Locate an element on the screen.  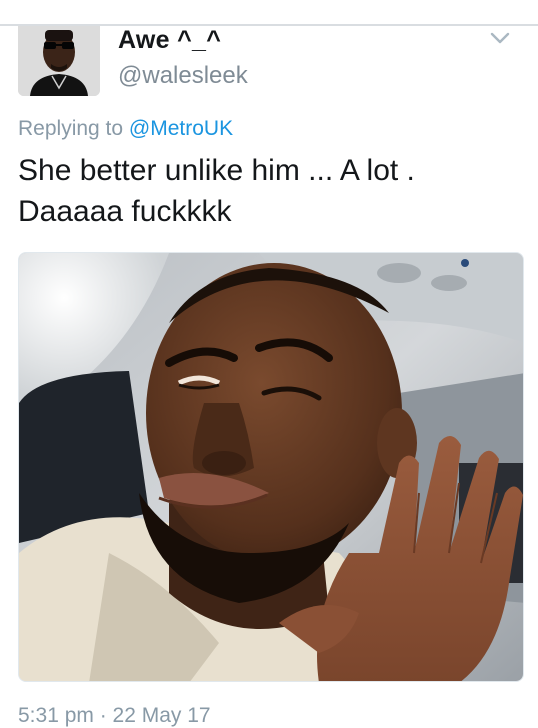
top-divider is located at coordinates (269, 13).